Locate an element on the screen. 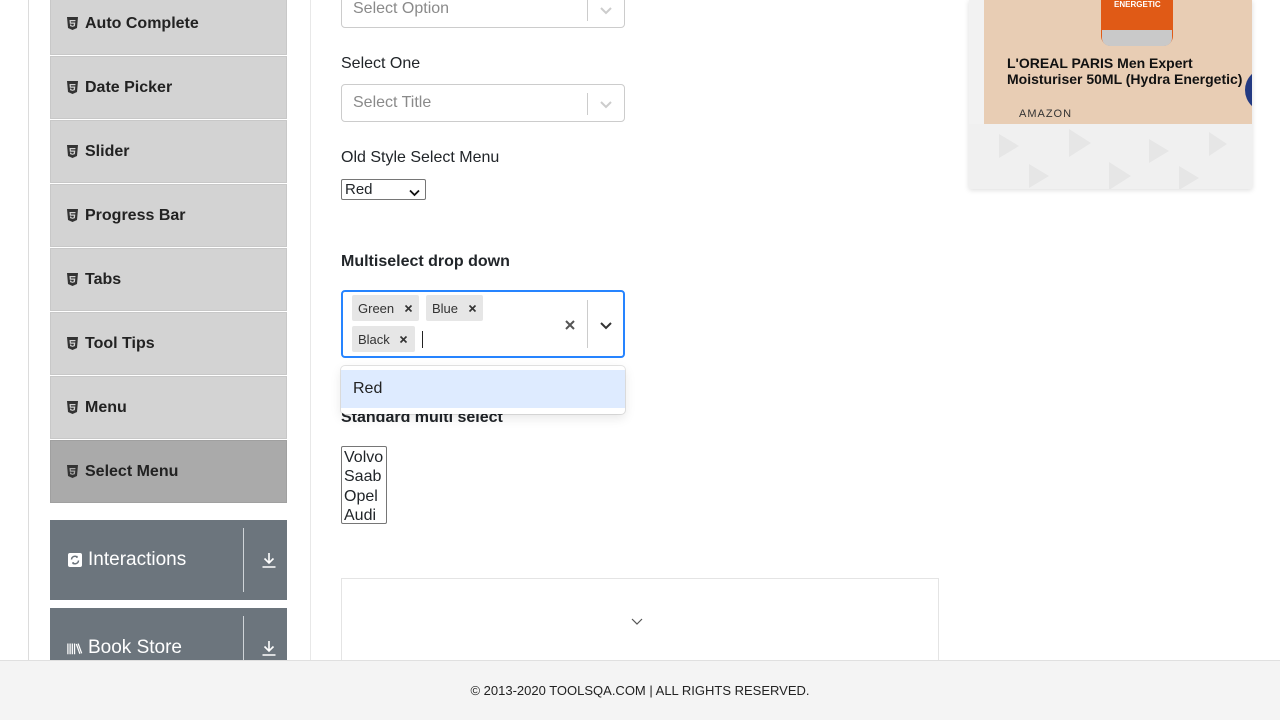 This screenshot has height=720, width=1280. sidebar-item-tool-tips: Tool Tips is located at coordinates (168, 343).